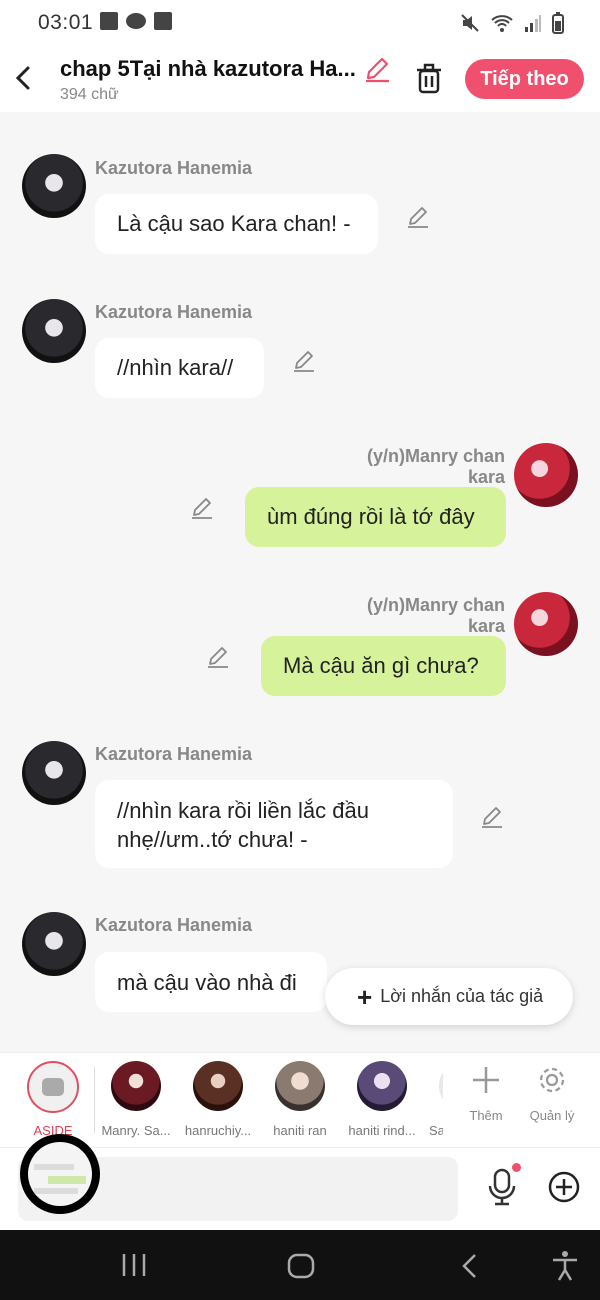 The width and height of the screenshot is (600, 1300). Describe the element at coordinates (565, 1266) in the screenshot. I see `accessibility-icon` at that location.